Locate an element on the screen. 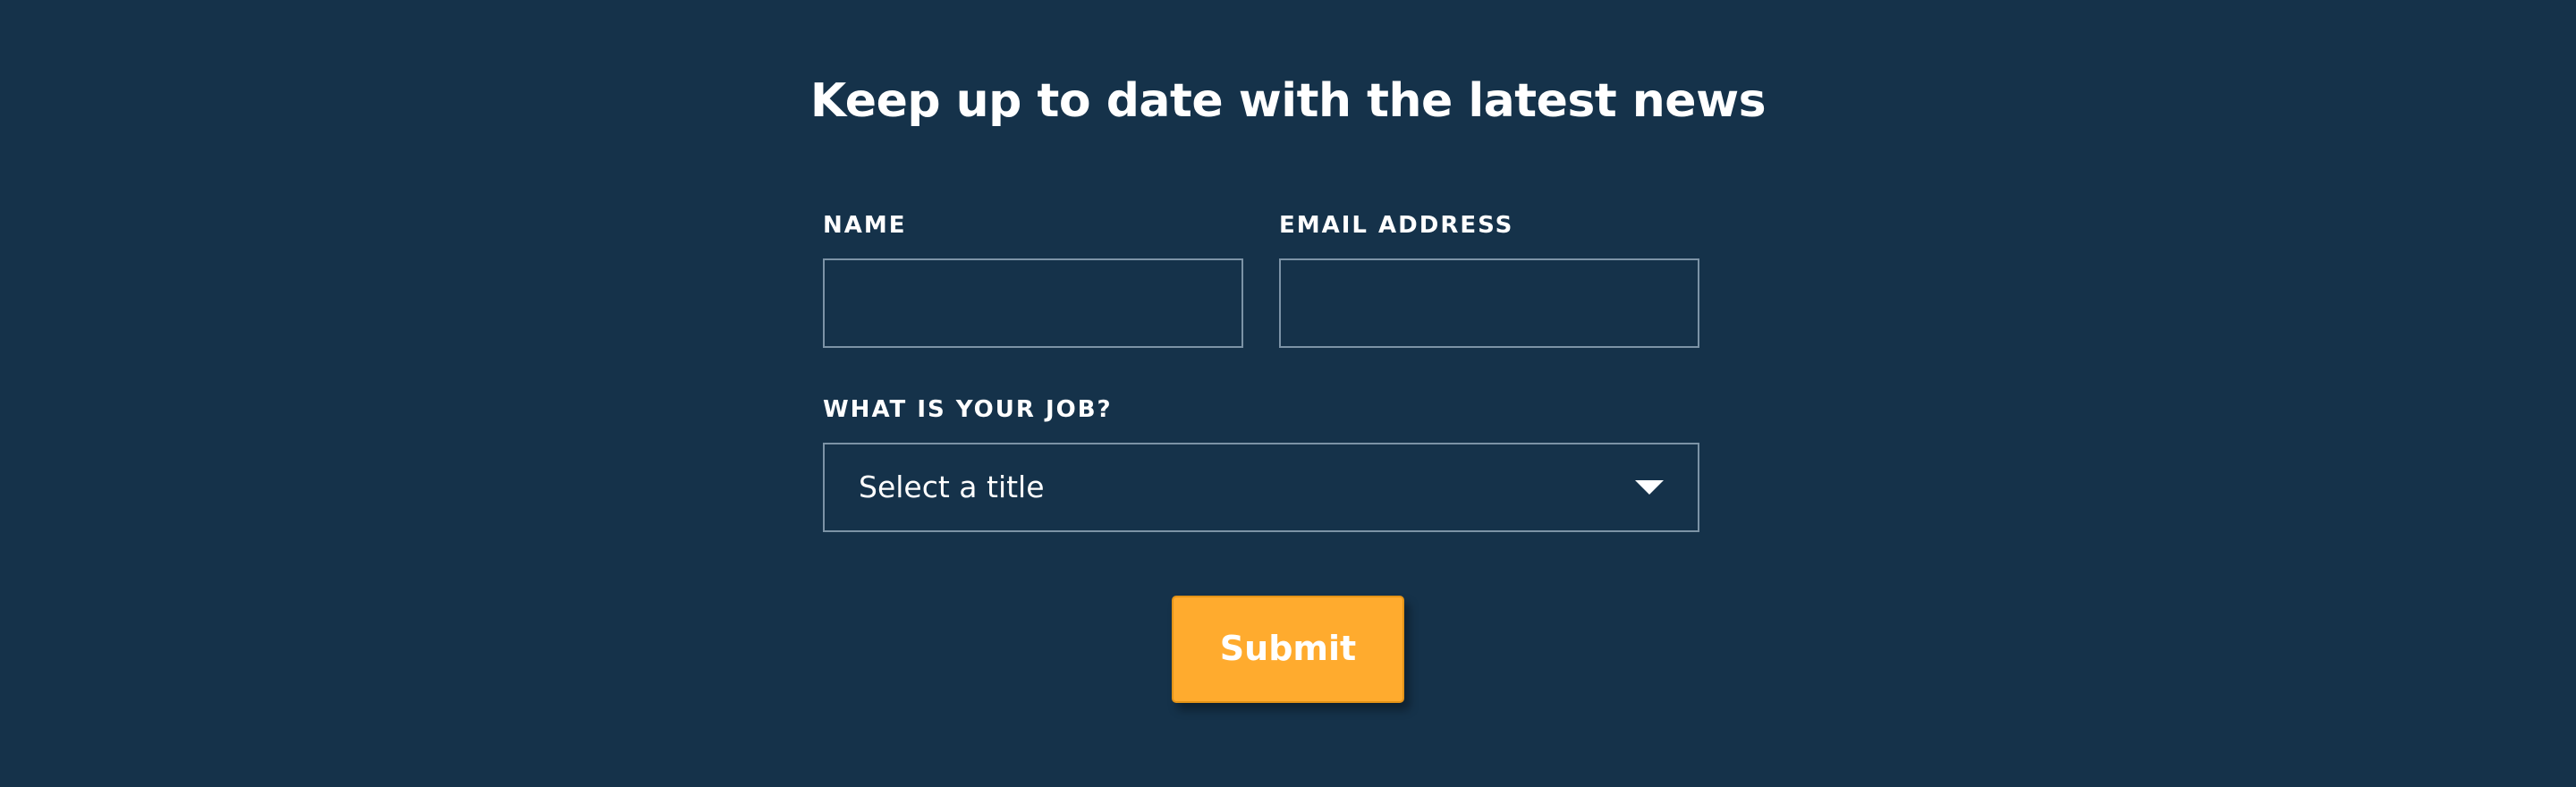 The height and width of the screenshot is (787, 2576). job-label: WHAT IS YOUR JOB? is located at coordinates (968, 409).